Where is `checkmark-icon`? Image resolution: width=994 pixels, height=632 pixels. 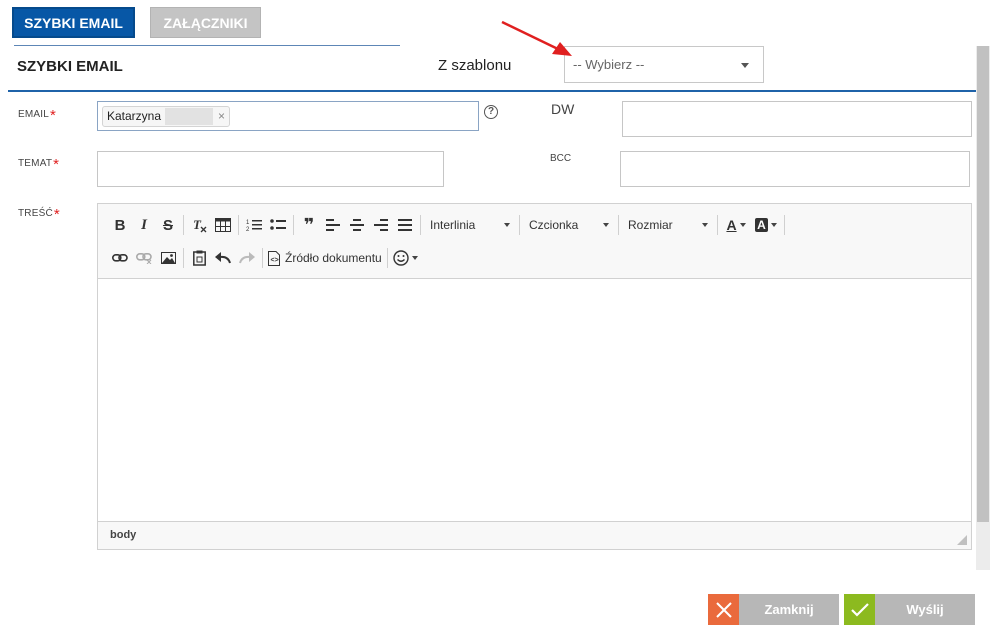 checkmark-icon is located at coordinates (859, 609).